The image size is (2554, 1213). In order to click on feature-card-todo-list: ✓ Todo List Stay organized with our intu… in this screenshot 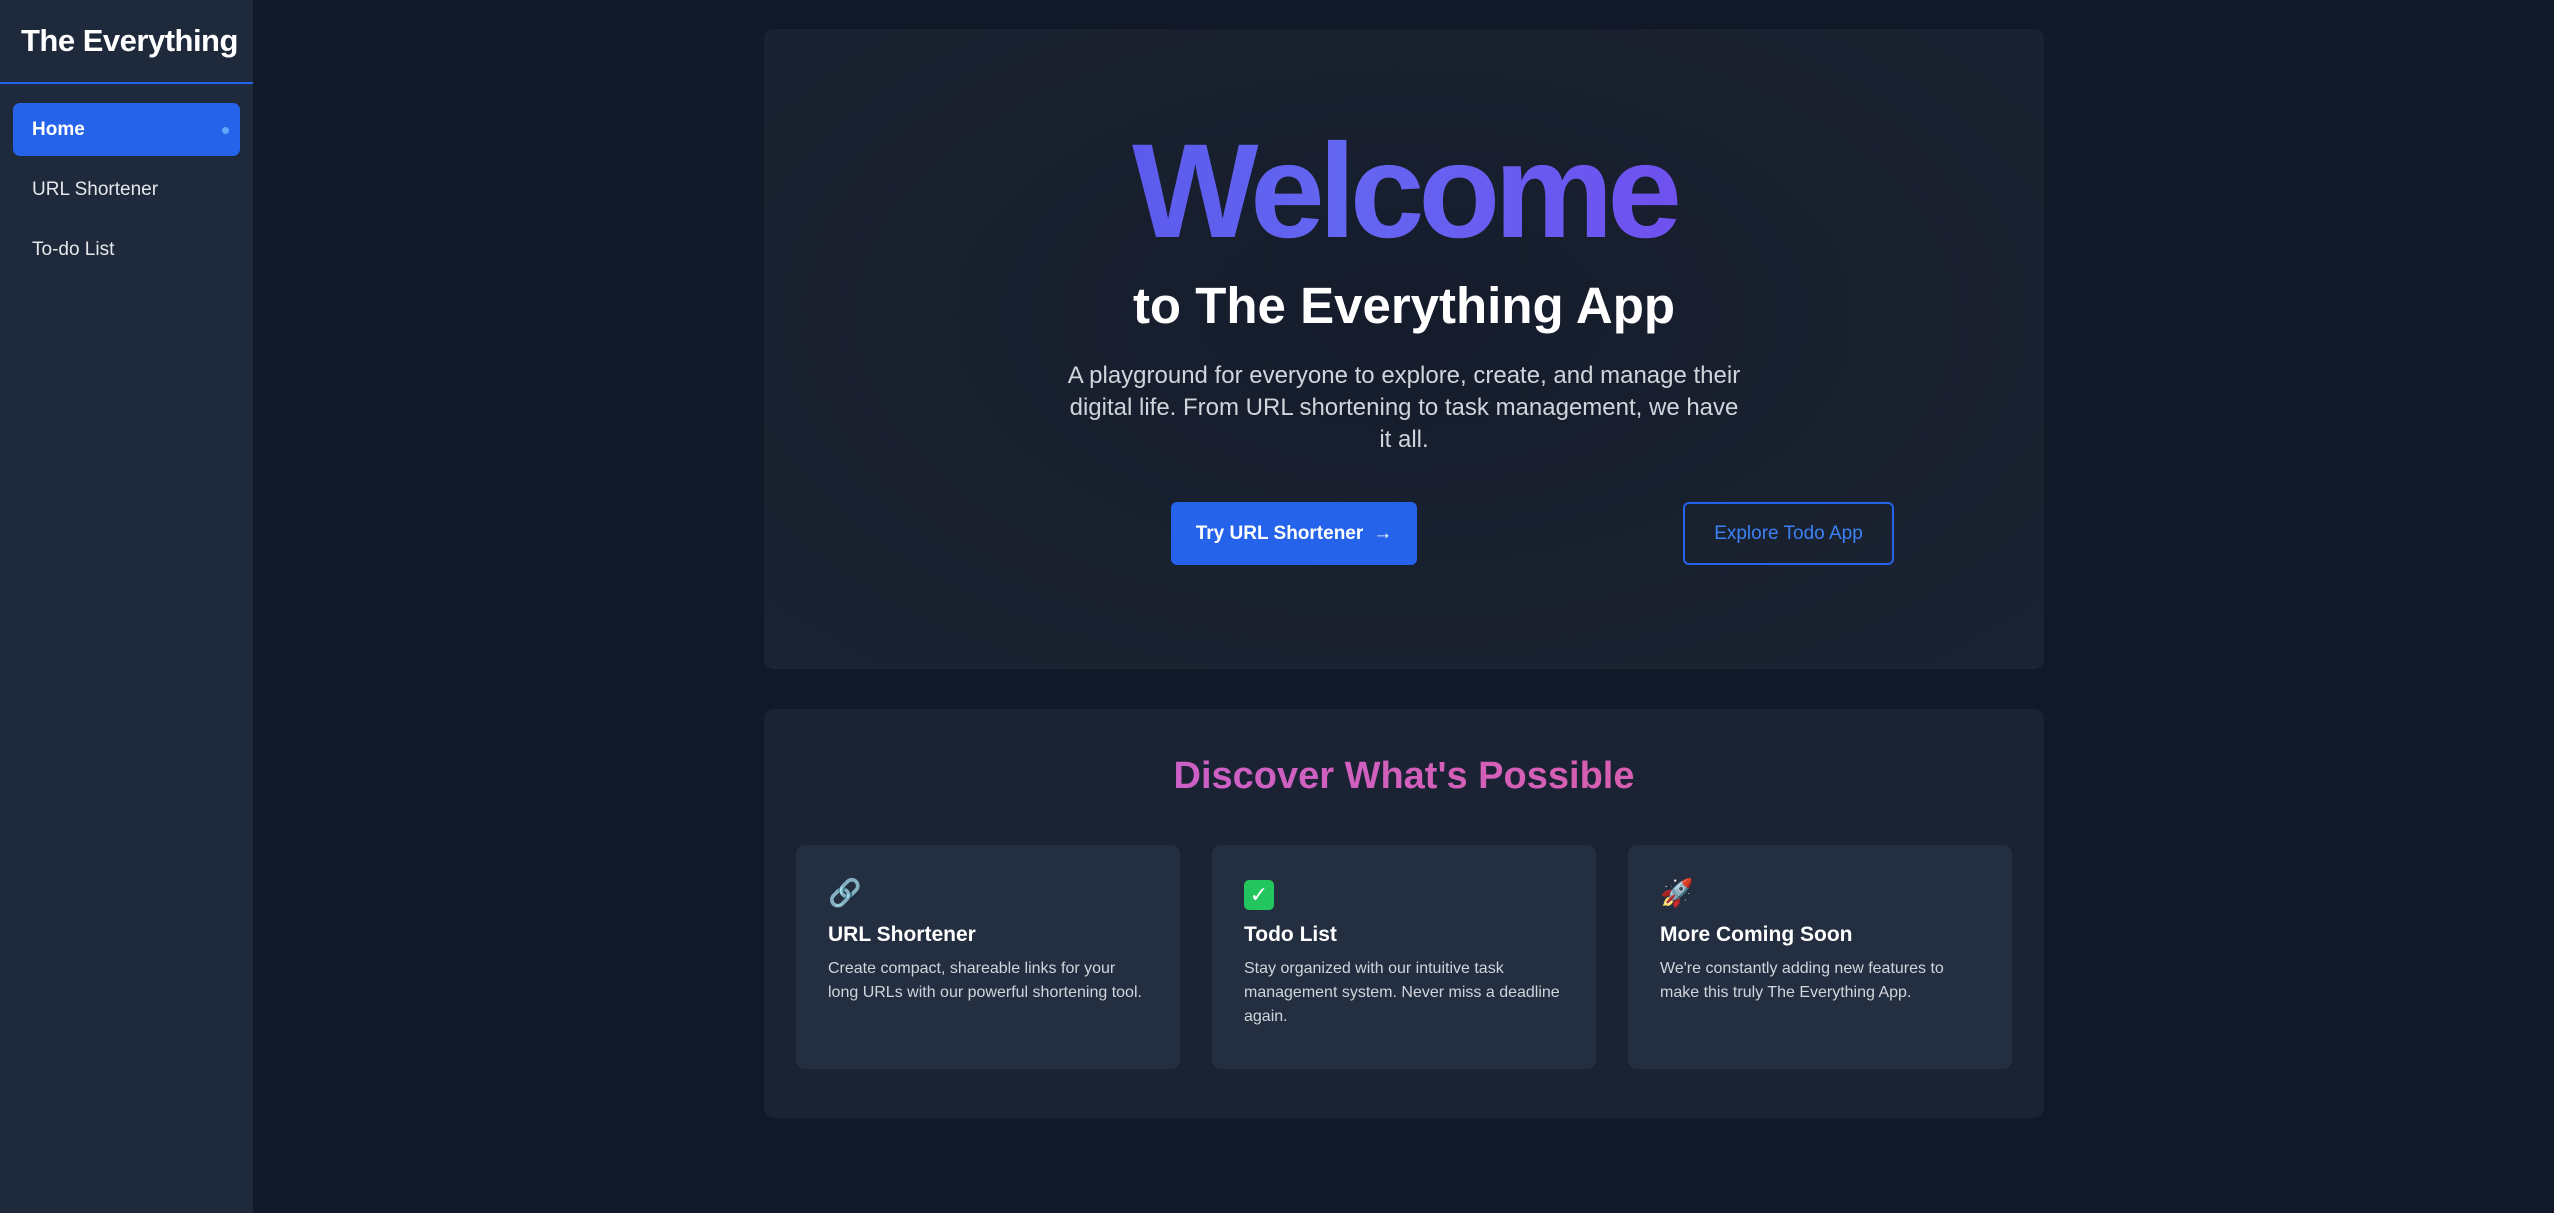, I will do `click(1404, 957)`.